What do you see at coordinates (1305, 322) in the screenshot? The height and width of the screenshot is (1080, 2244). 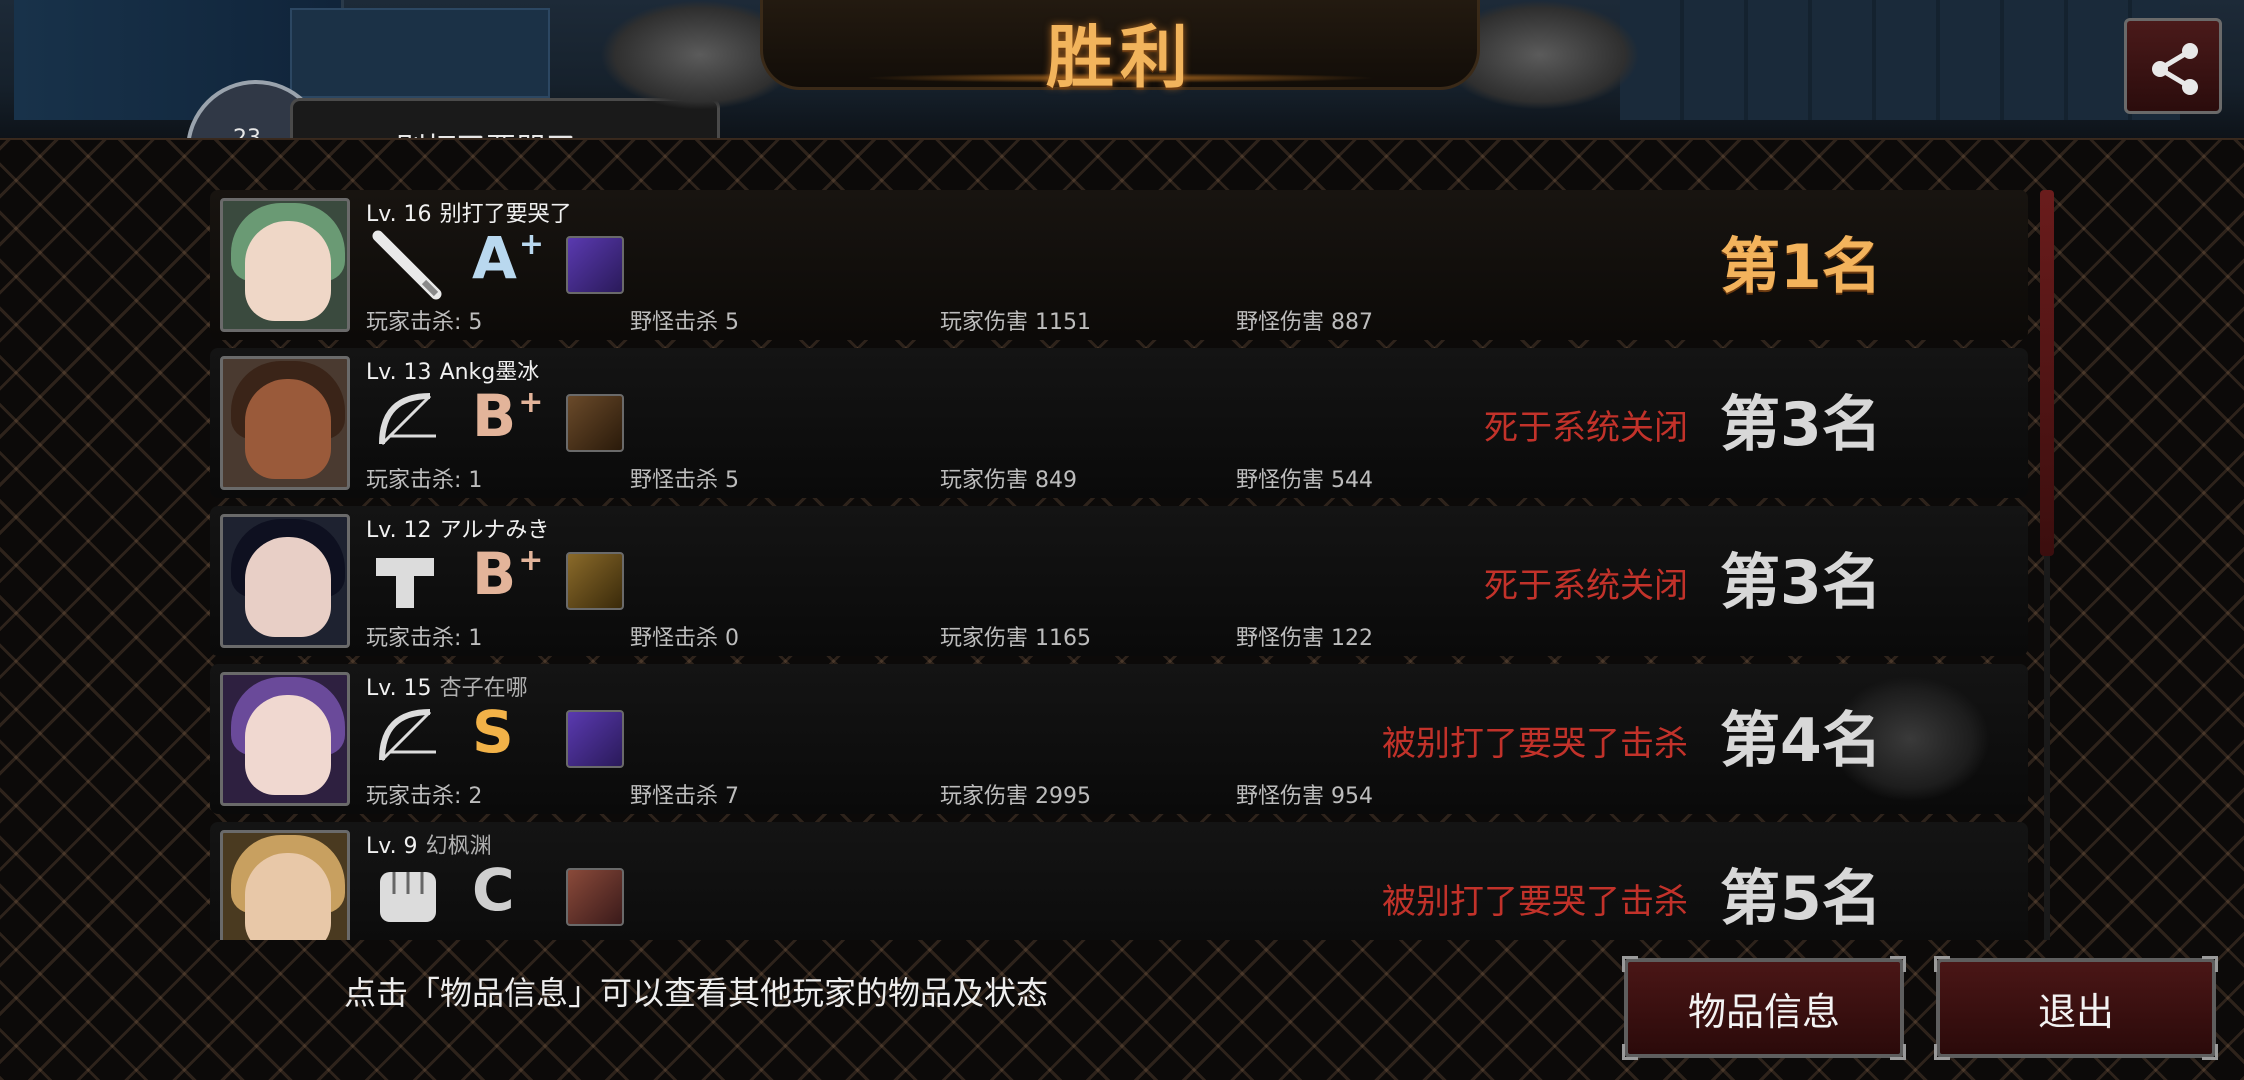 I see `monster-damage: 野怪伤害 887` at bounding box center [1305, 322].